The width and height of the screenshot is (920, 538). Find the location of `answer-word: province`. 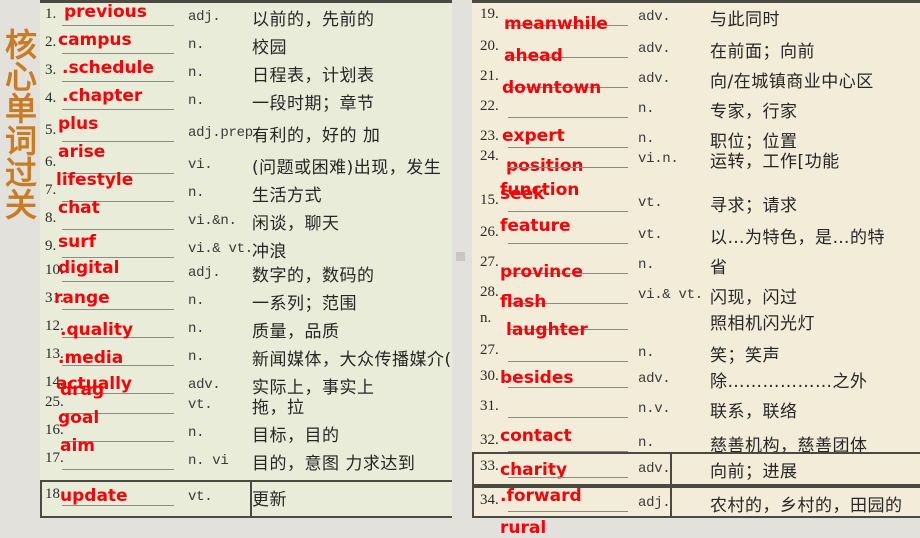

answer-word: province is located at coordinates (541, 272).